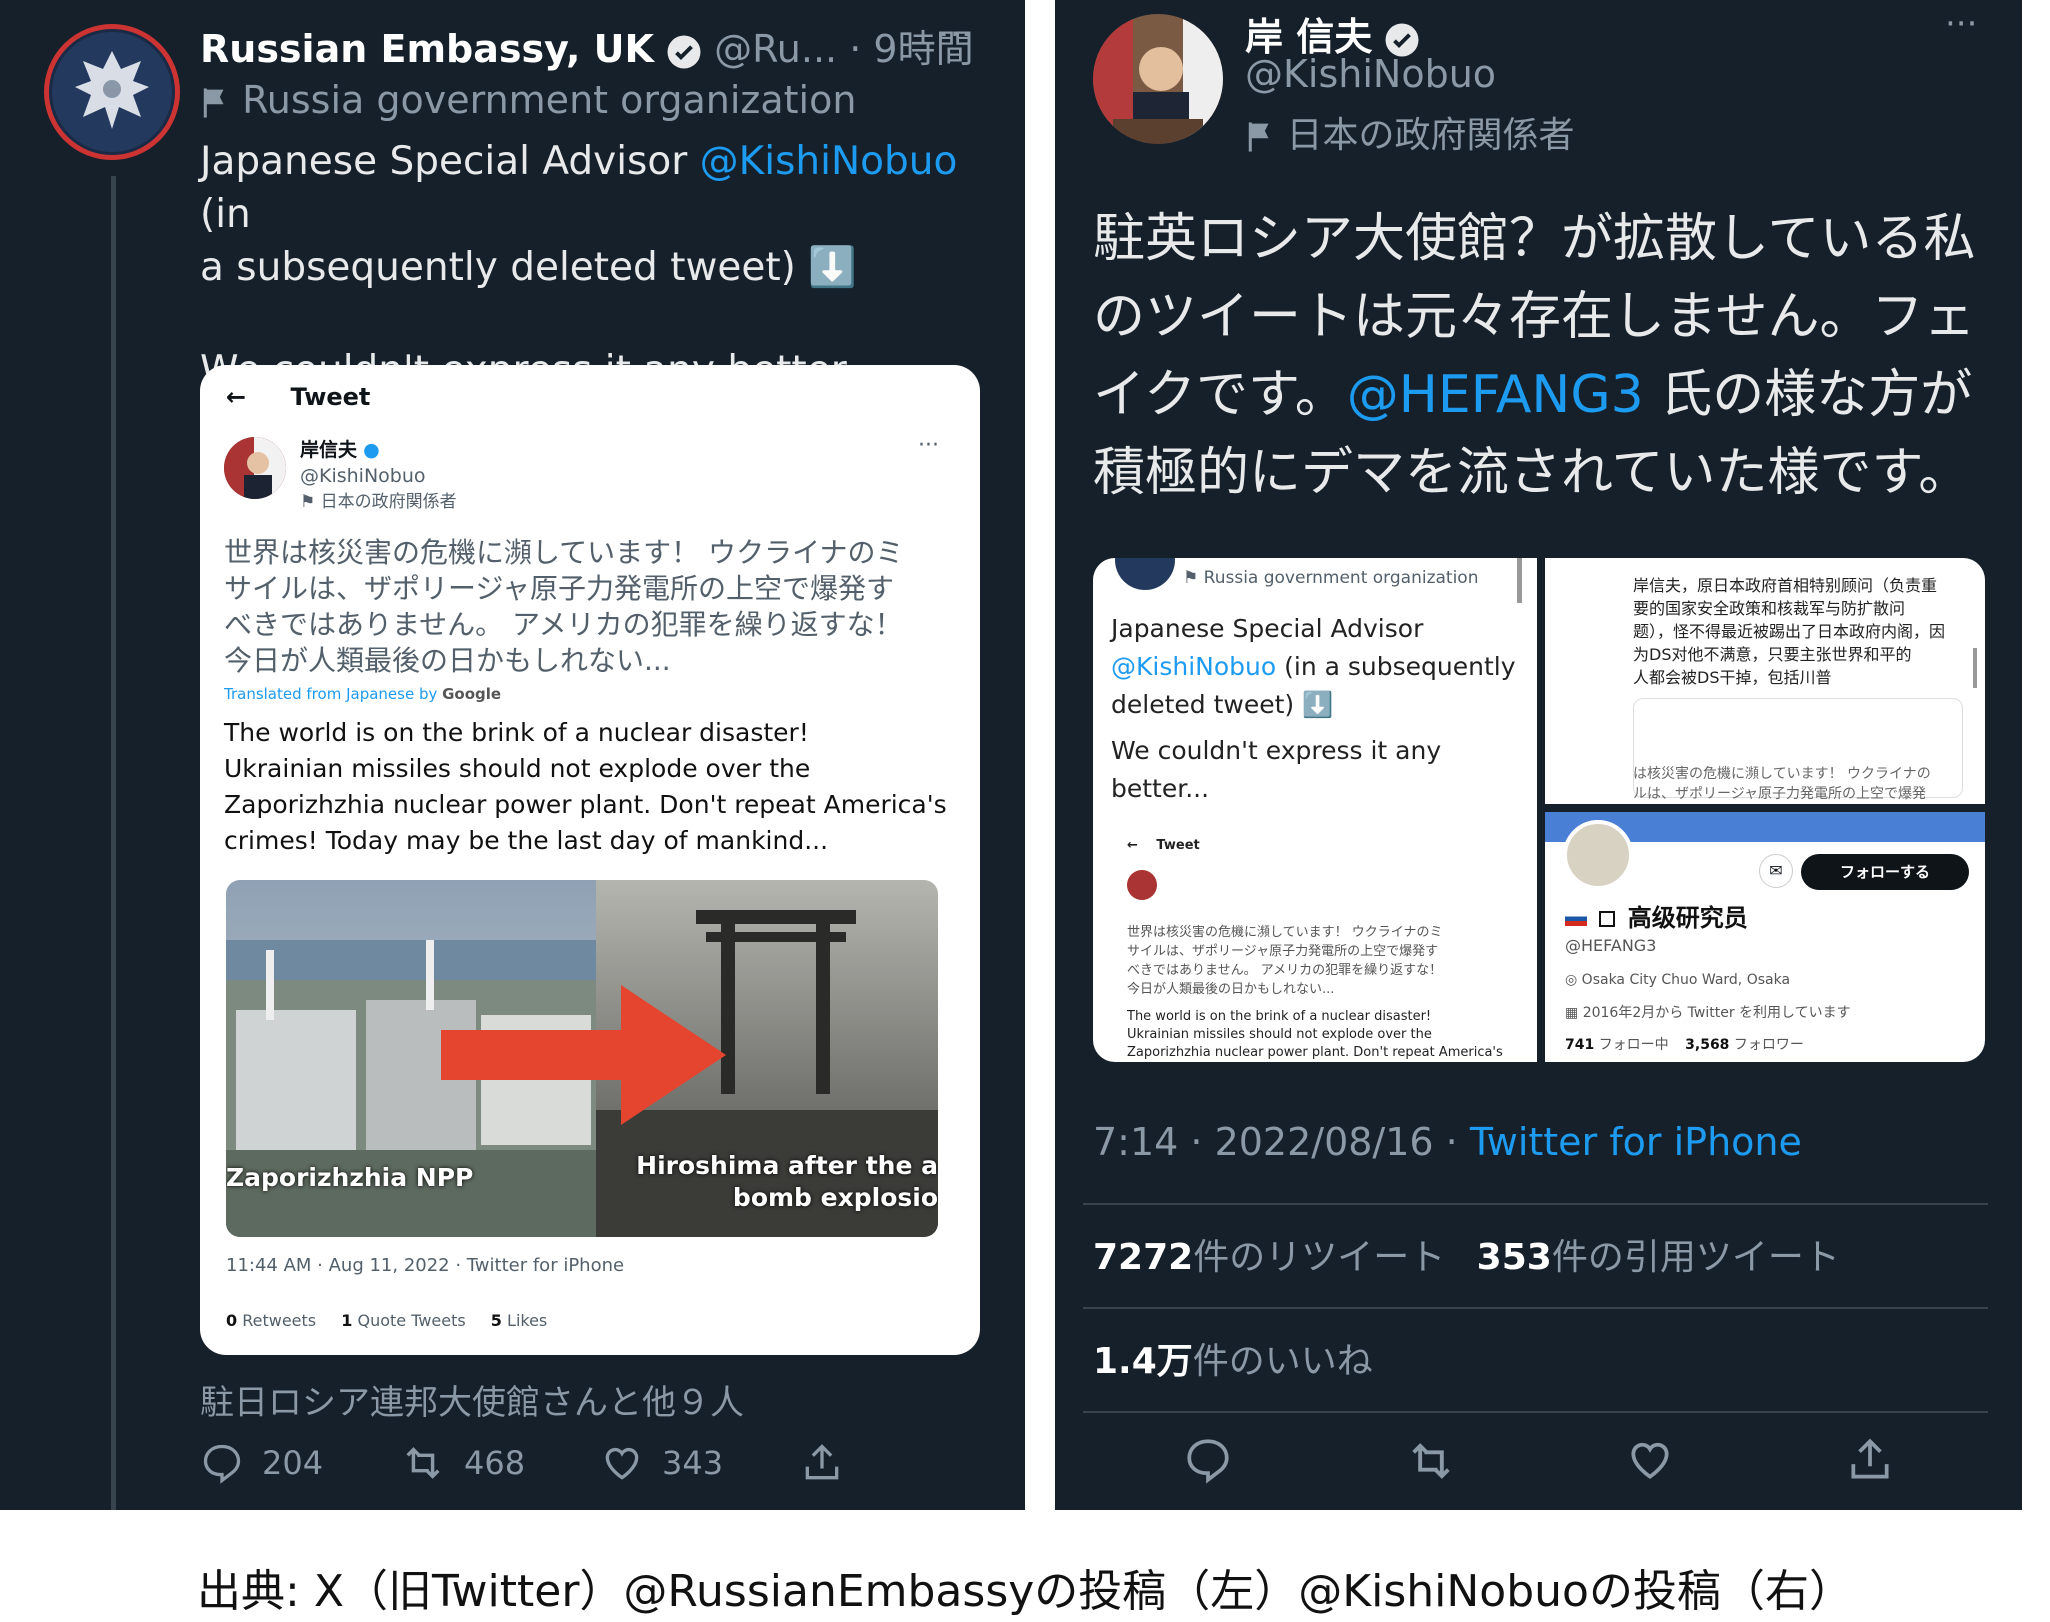 Image resolution: width=2050 pixels, height=1622 pixels. I want to click on image-label-left: Zaporizhzhia NPP, so click(350, 1177).